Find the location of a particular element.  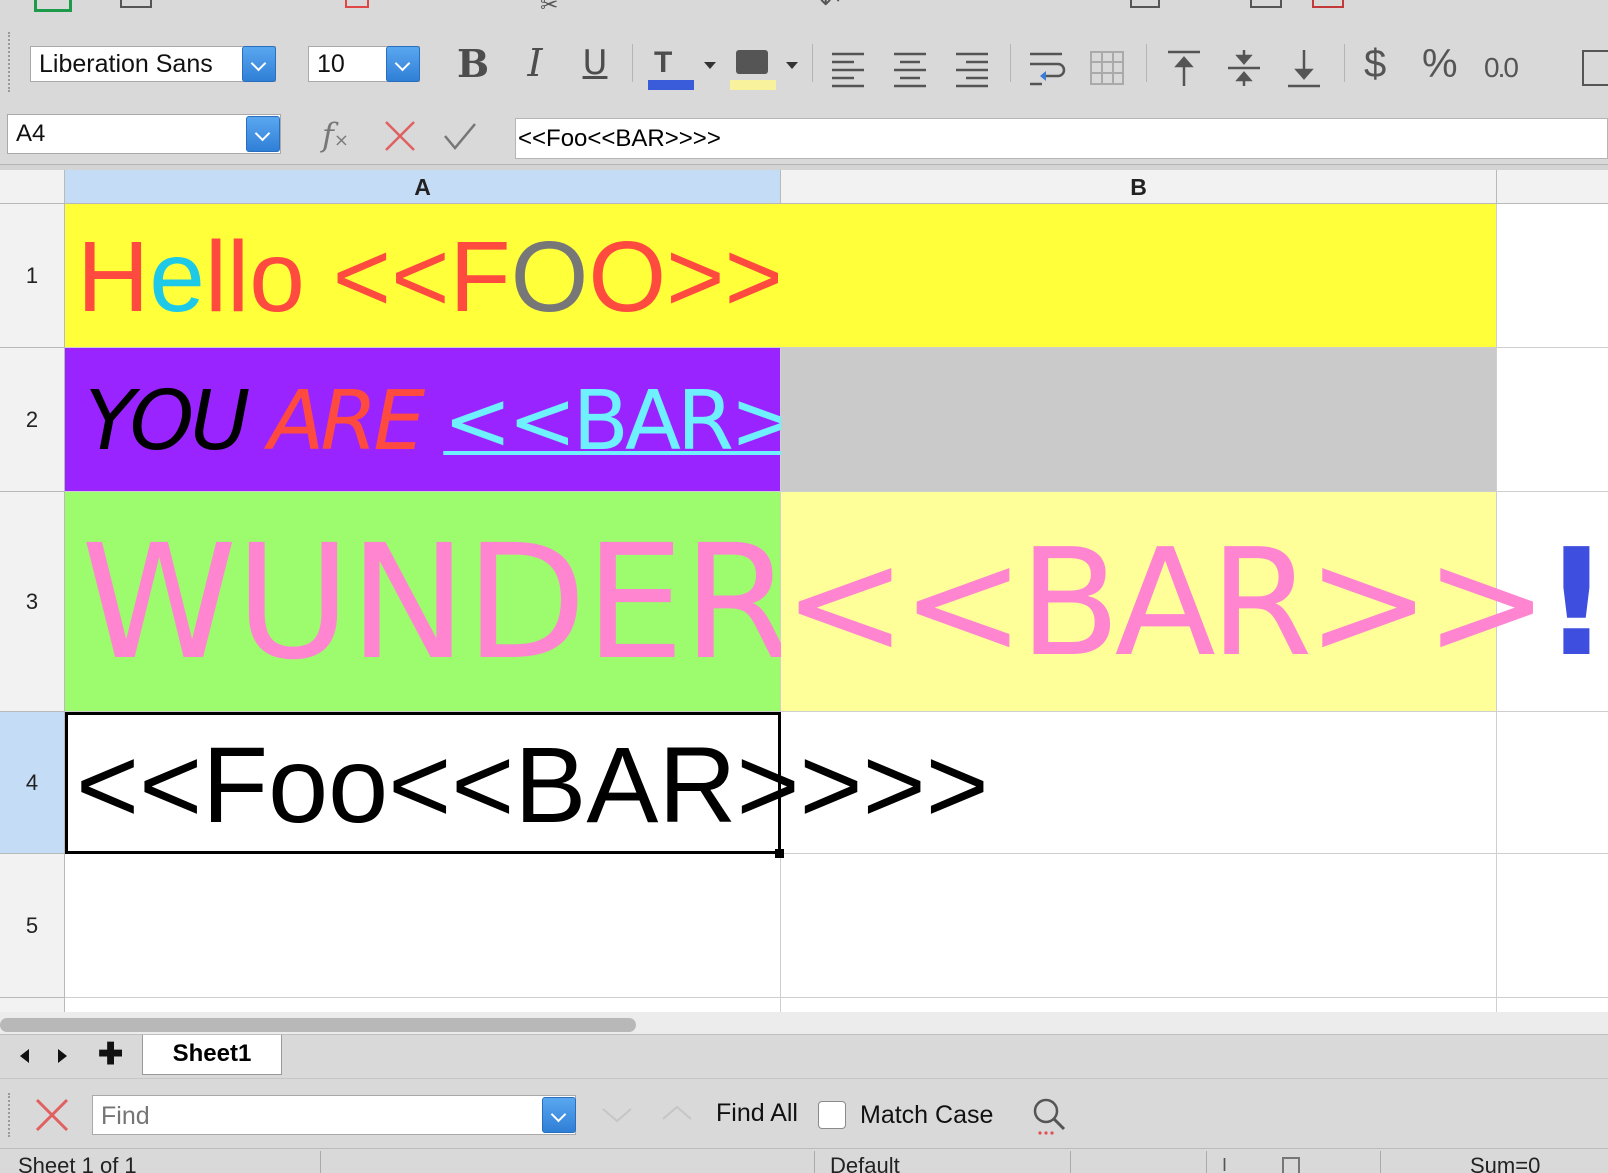

row-header-label: 1 is located at coordinates (32, 275).